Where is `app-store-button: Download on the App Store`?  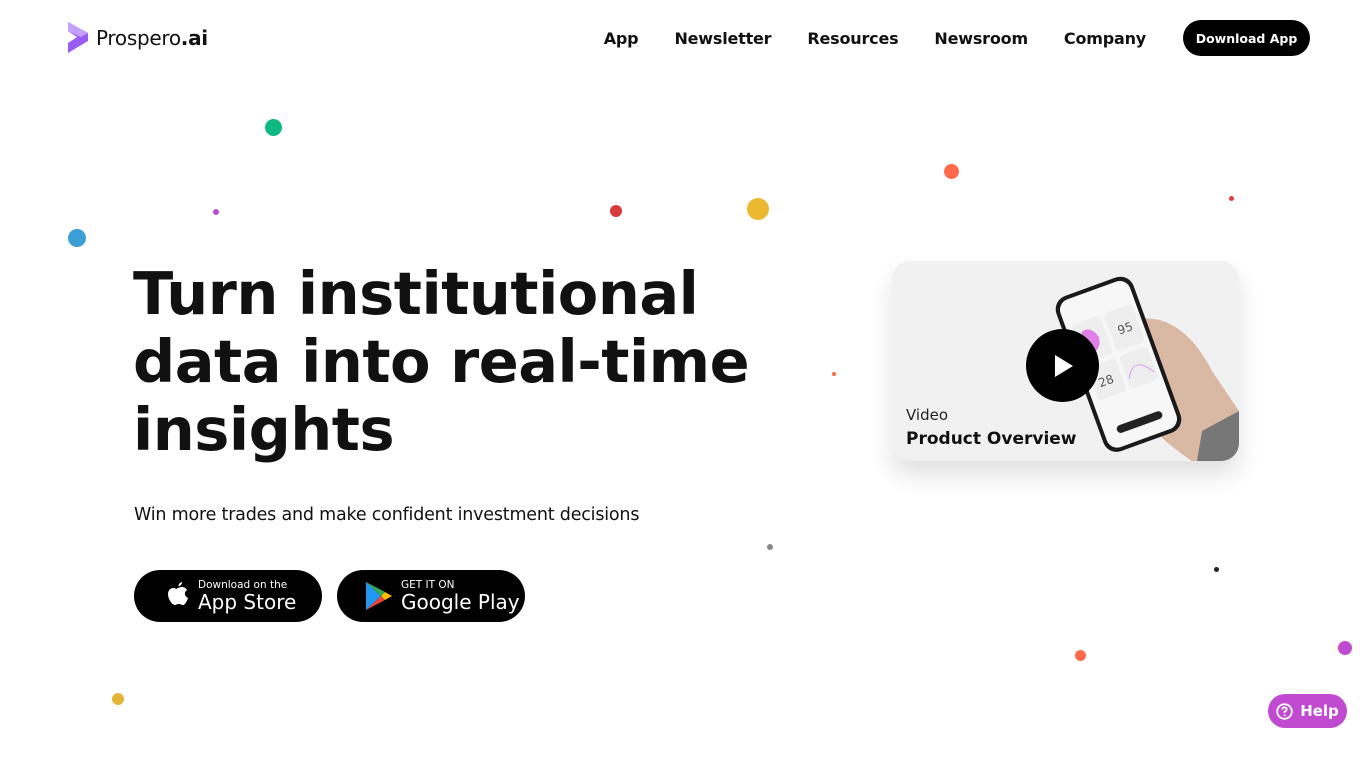
app-store-button: Download on the App Store is located at coordinates (228, 596).